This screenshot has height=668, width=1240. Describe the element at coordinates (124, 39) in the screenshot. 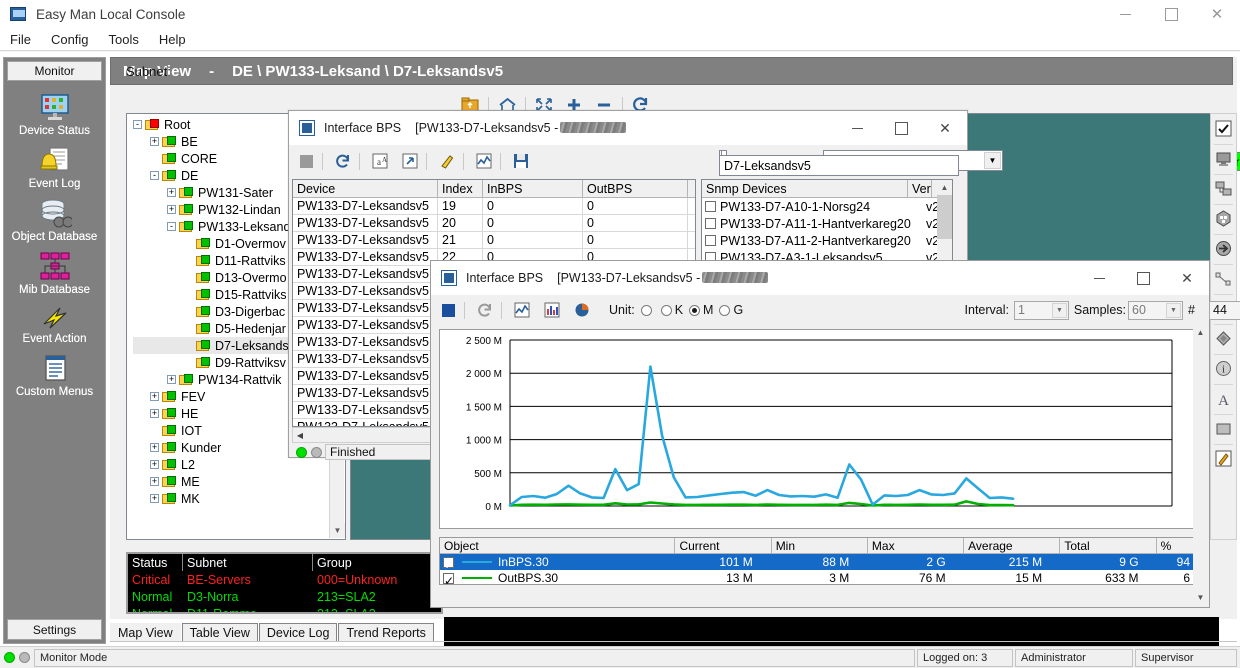

I see `menu-tools: Tools` at that location.